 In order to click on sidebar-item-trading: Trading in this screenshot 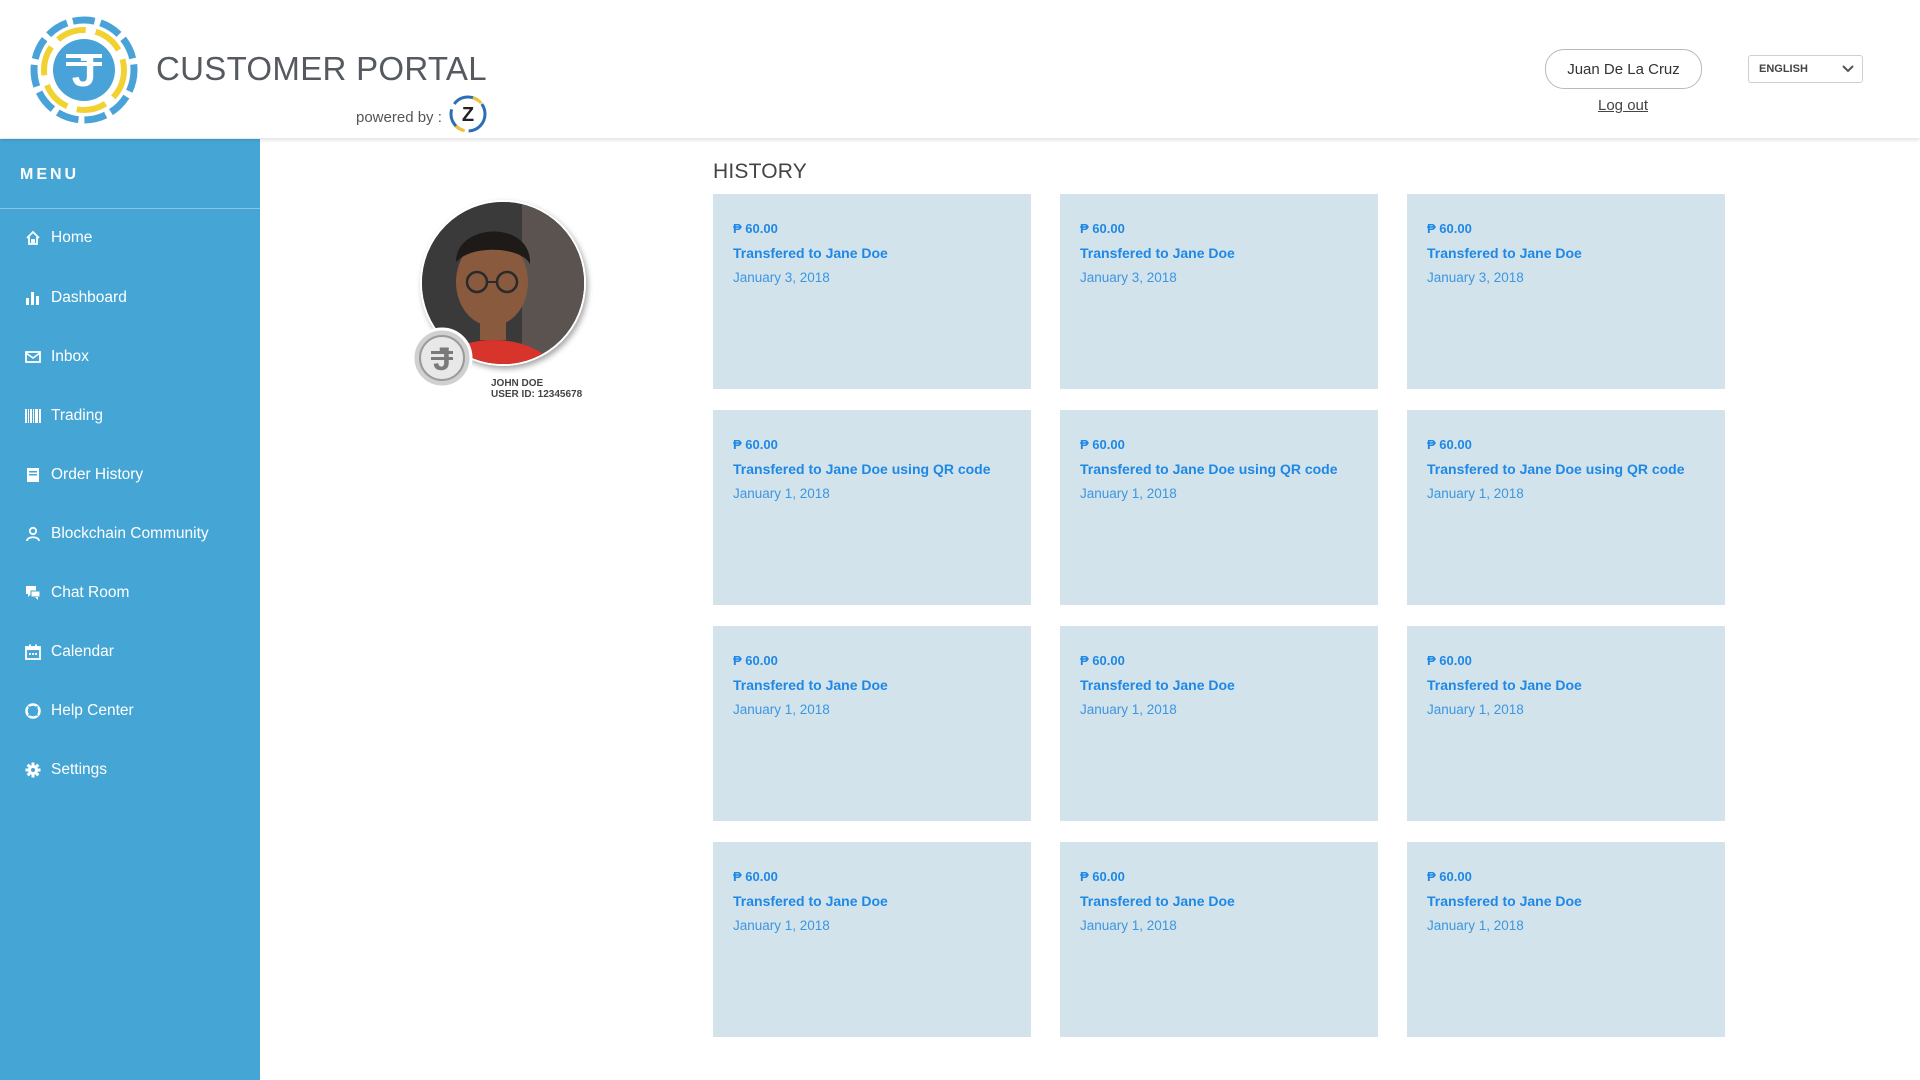, I will do `click(130, 416)`.